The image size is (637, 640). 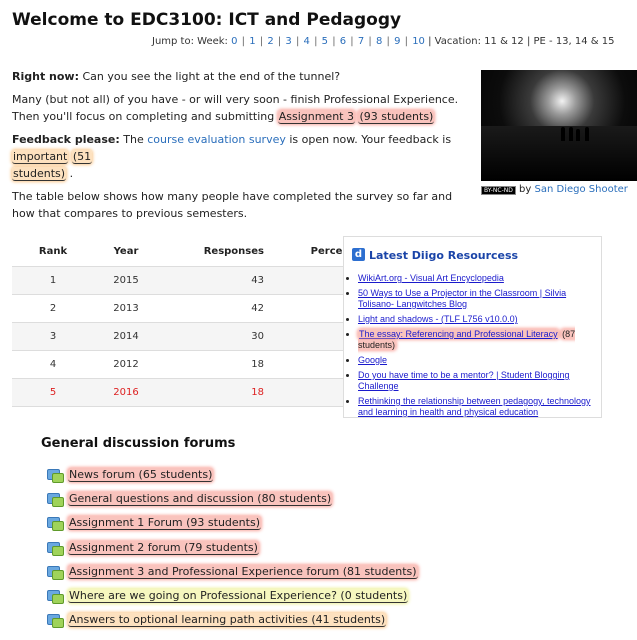 I want to click on forum-item: Assignment 2 forum (79 students), so click(x=153, y=548).